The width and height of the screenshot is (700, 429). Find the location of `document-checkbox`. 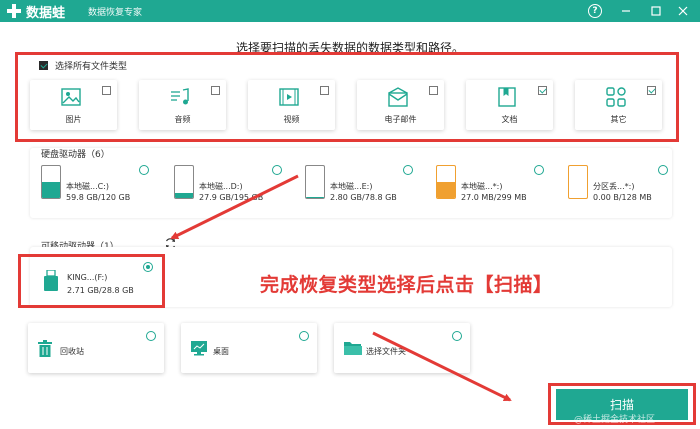

document-checkbox is located at coordinates (542, 90).